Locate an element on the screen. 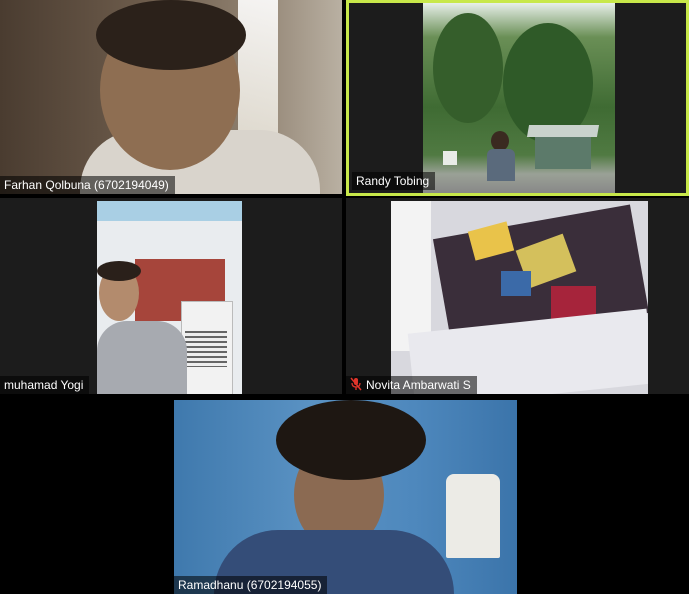  participant-name-tag: Farhan Qolbuna (6702194049) is located at coordinates (87, 185).